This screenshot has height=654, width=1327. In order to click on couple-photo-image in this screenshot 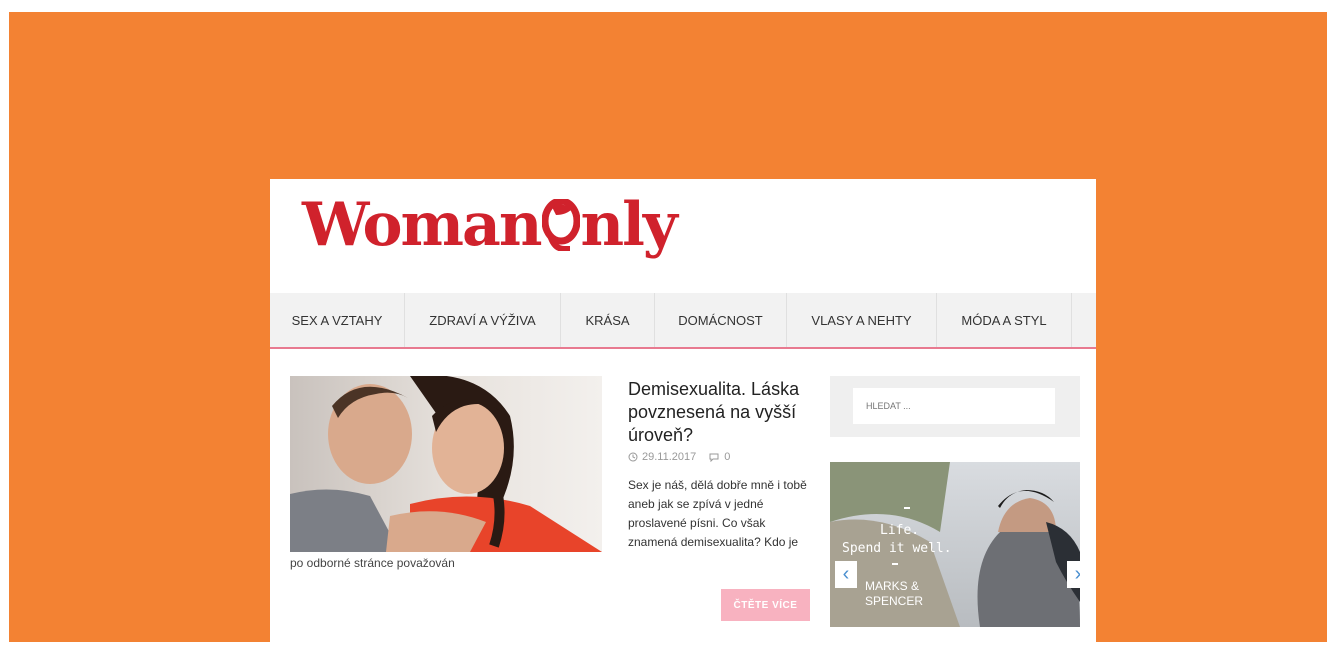, I will do `click(446, 464)`.